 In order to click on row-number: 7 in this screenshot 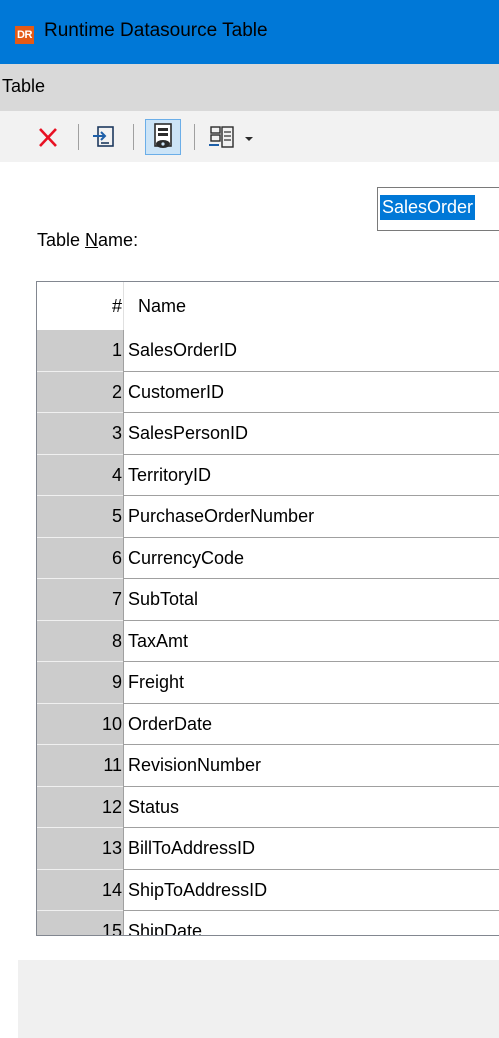, I will do `click(80, 600)`.